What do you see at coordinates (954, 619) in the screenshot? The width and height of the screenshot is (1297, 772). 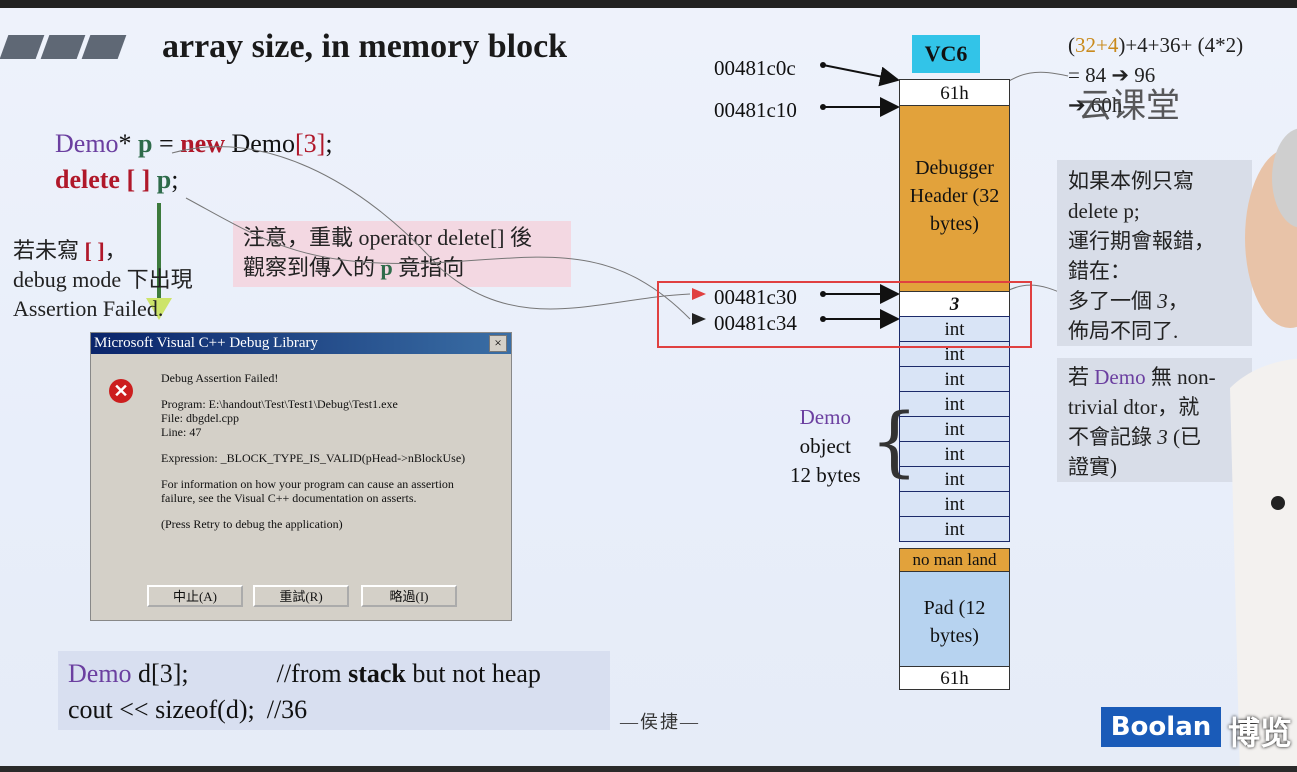 I see `memory-pad: Pad (12 bytes)` at bounding box center [954, 619].